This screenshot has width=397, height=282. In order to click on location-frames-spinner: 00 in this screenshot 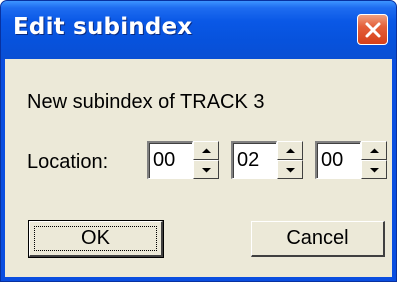, I will do `click(351, 160)`.